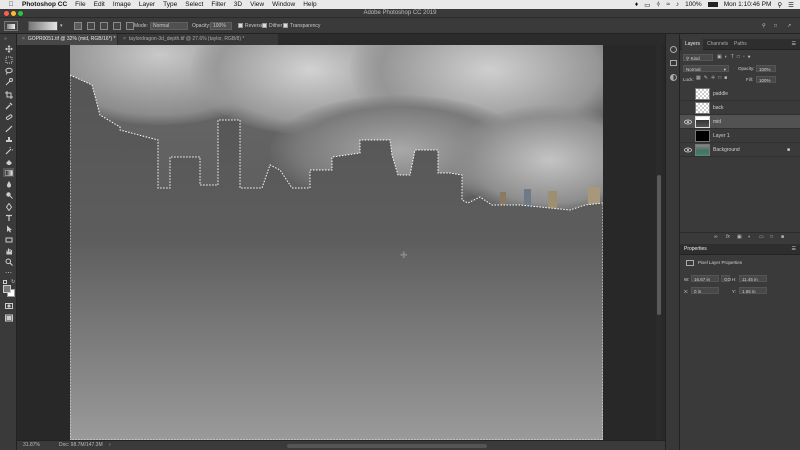 The height and width of the screenshot is (450, 800). What do you see at coordinates (771, 237) in the screenshot?
I see `new-layer-icon: □` at bounding box center [771, 237].